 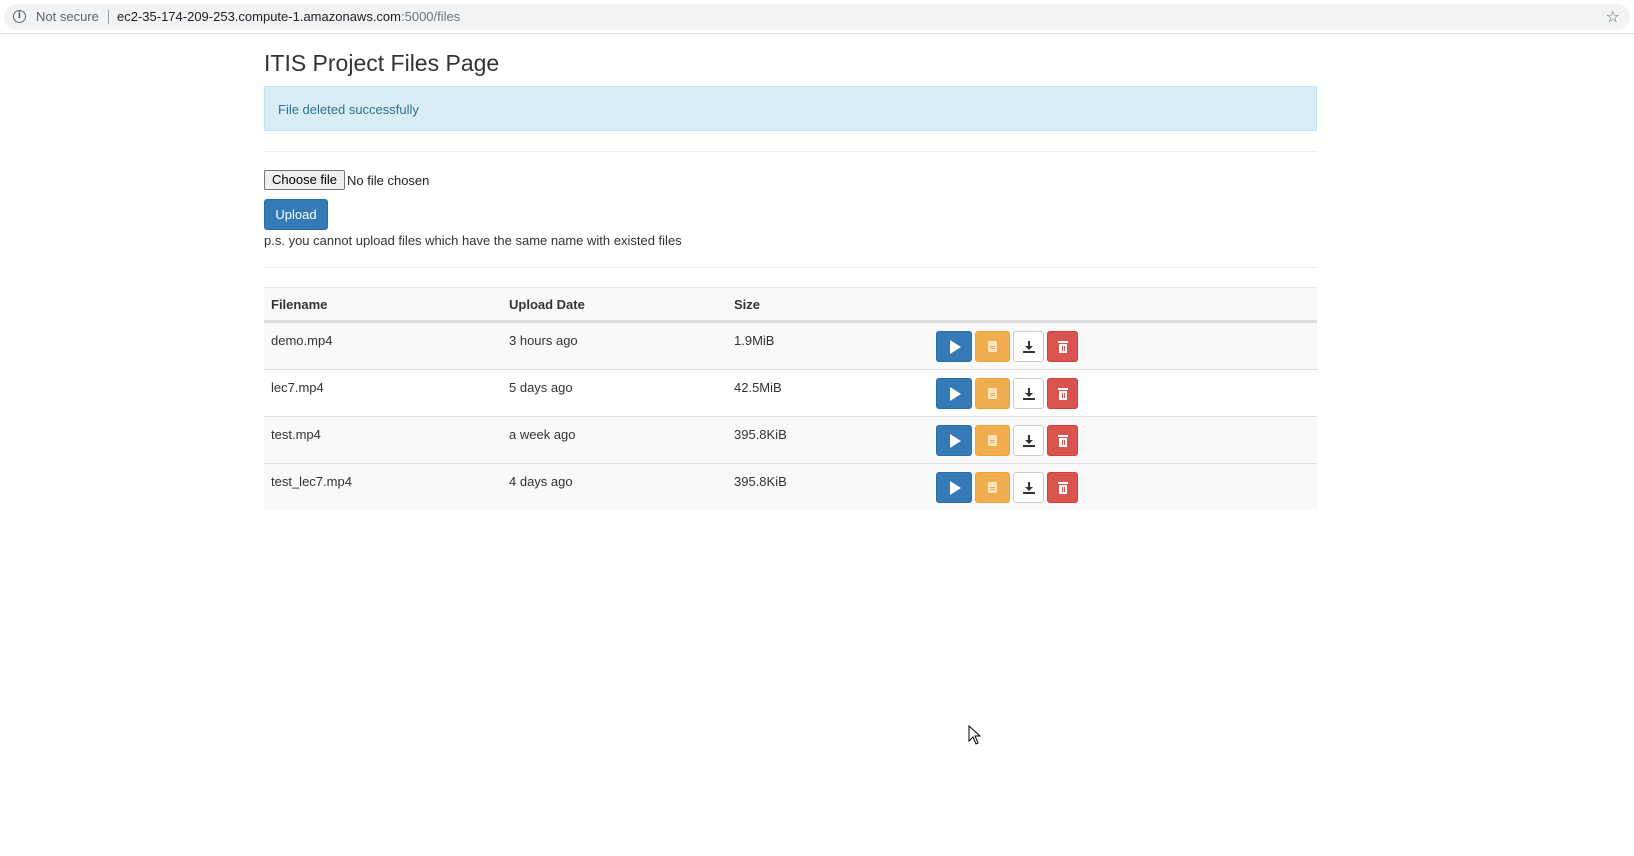 What do you see at coordinates (296, 214) in the screenshot?
I see `upload-button: Upload` at bounding box center [296, 214].